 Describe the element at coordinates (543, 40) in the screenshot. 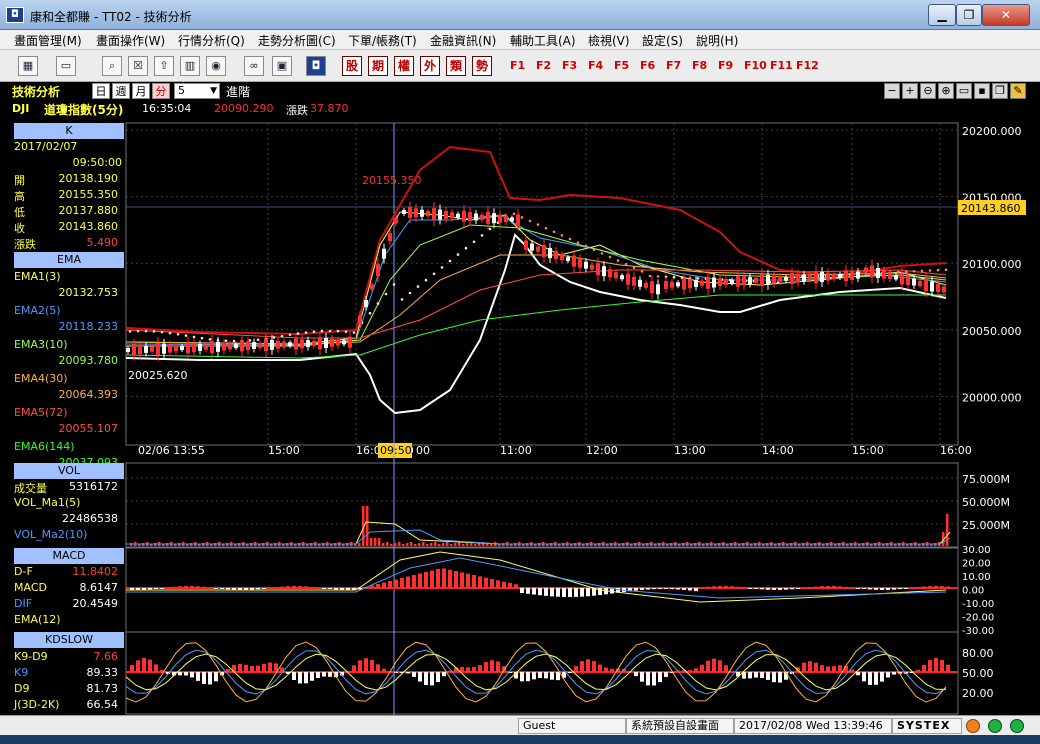

I see `menu-item-6: 輔助工具(A)` at that location.